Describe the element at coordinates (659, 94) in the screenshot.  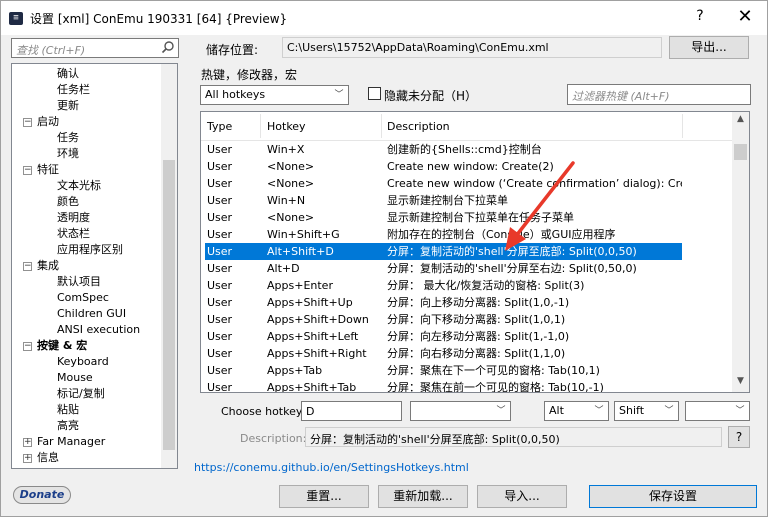
I see `hotkey-filter-input: 过滤器热键 (Alt+F)` at that location.